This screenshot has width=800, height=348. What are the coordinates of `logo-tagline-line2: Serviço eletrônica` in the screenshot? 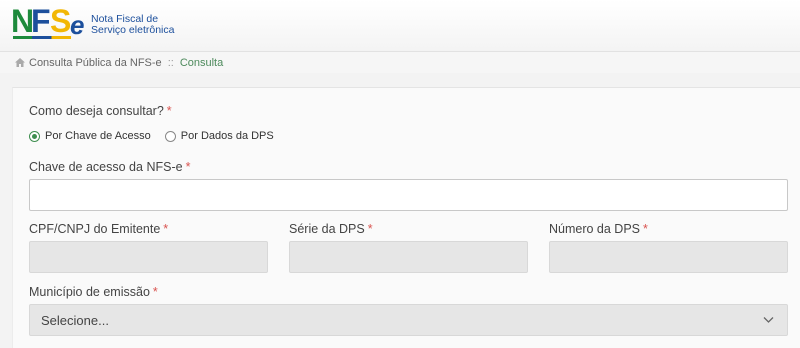 It's located at (133, 30).